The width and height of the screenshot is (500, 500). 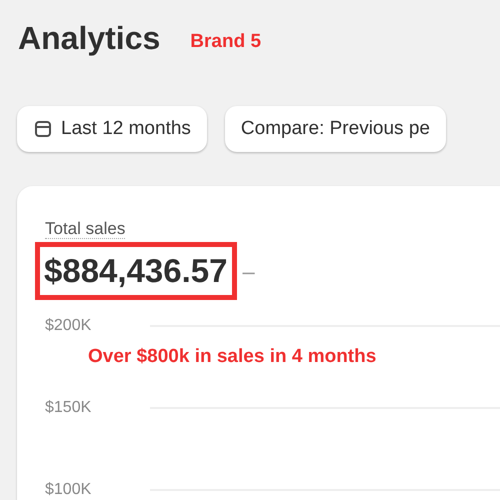 I want to click on page-title: Analytics, so click(x=89, y=38).